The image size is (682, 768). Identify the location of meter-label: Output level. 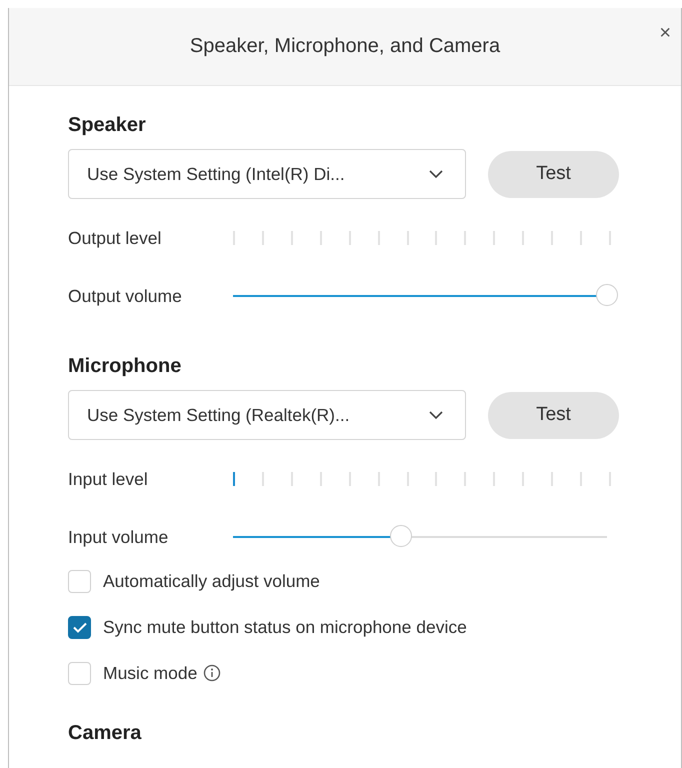
(115, 238).